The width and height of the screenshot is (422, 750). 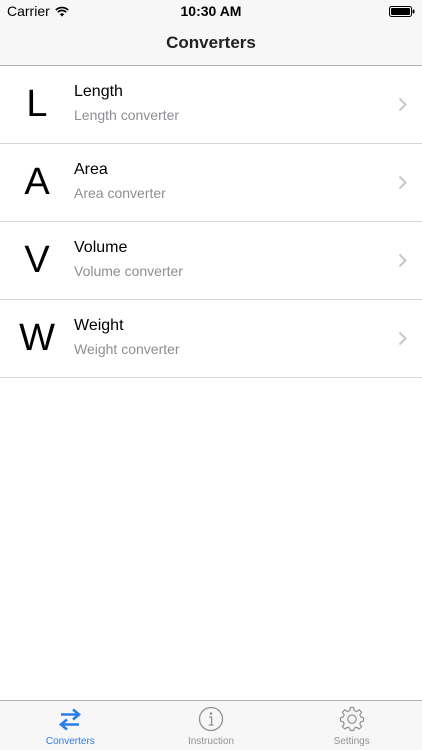 I want to click on status-bar: Carrier 10:30 AM, so click(x=211, y=11).